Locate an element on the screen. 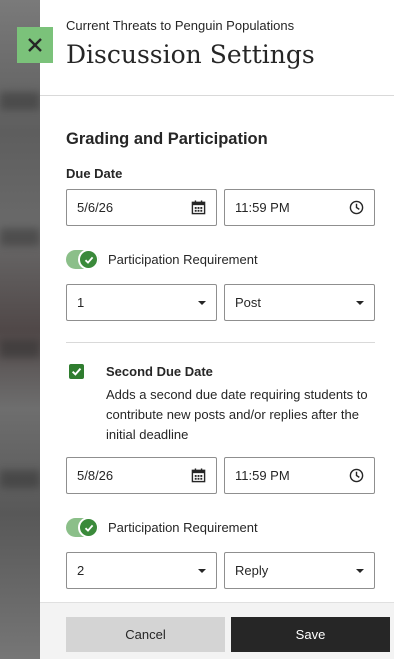 The image size is (394, 659). panel-footer: Cancel Save is located at coordinates (217, 630).